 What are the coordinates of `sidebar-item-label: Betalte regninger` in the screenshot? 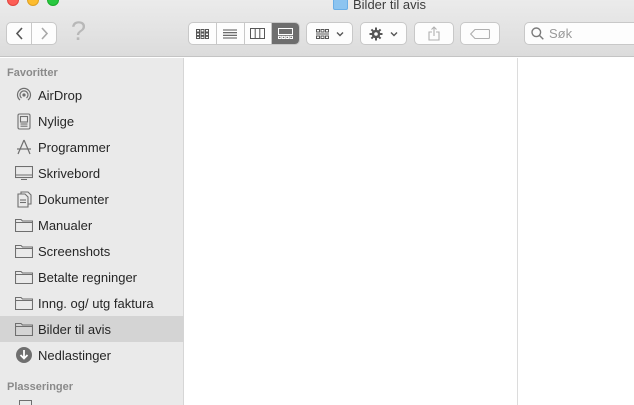 It's located at (88, 277).